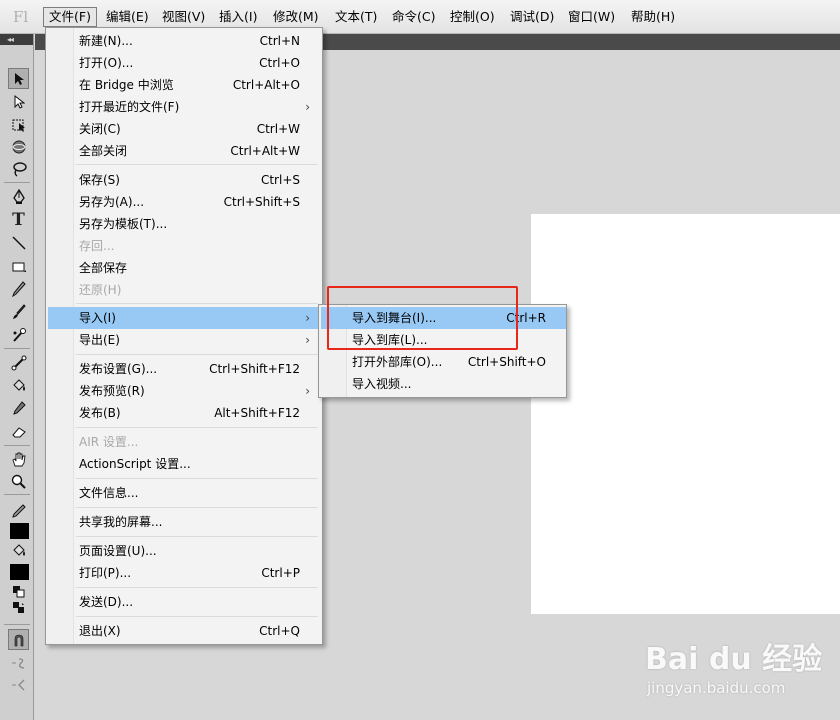 This screenshot has height=720, width=840. I want to click on menu-item-save: 保存(S) Ctrl+S, so click(184, 180).